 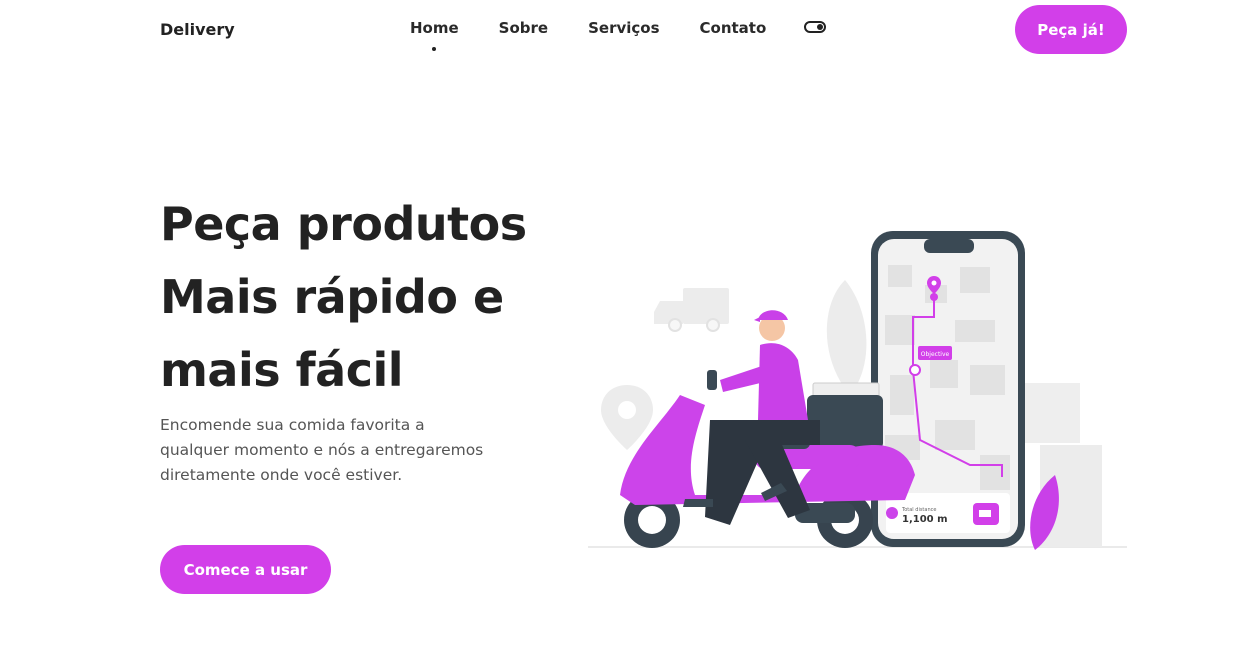 I want to click on distance-caption: Total distance, so click(x=918, y=510).